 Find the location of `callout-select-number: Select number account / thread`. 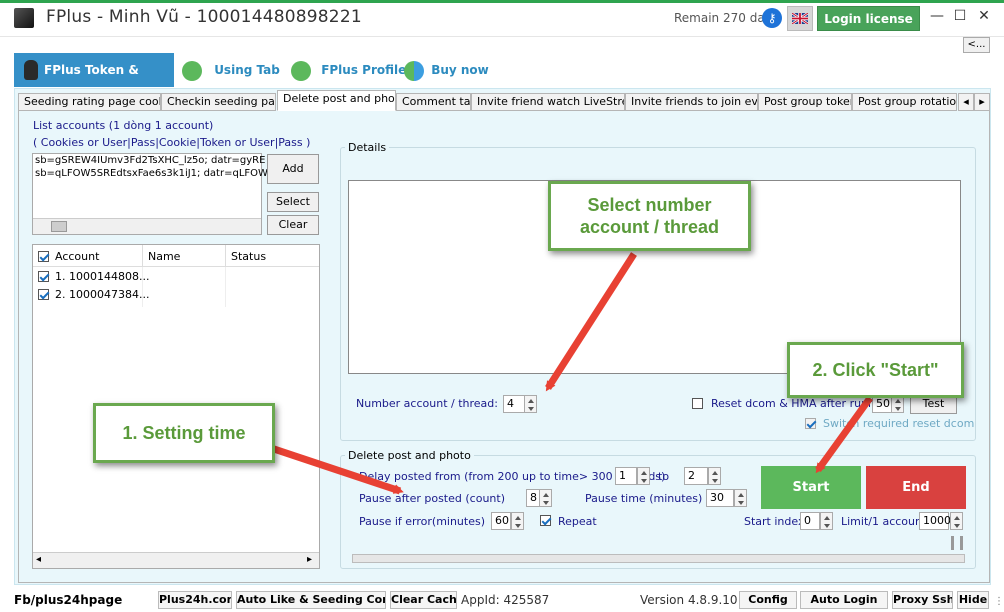

callout-select-number: Select number account / thread is located at coordinates (649, 216).